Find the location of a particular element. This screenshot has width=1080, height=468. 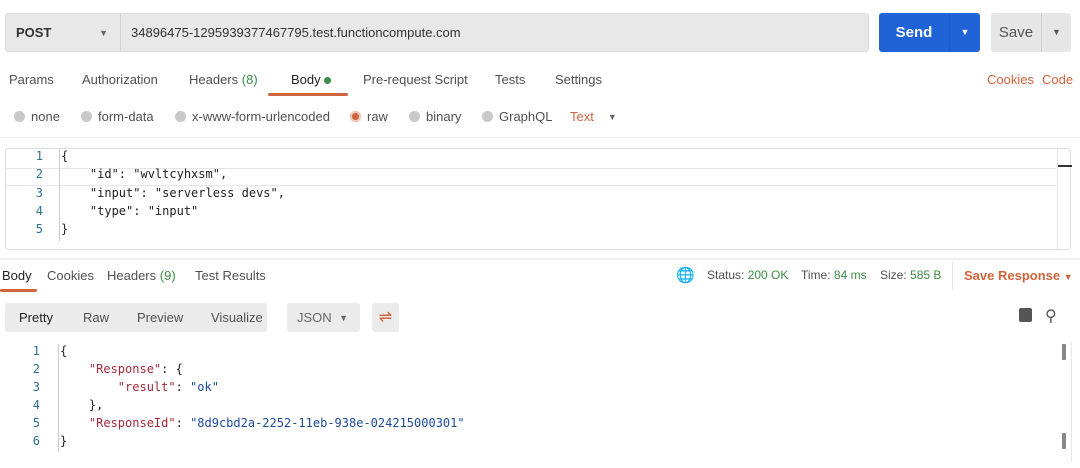

response-tab-cookies: Cookies is located at coordinates (70, 275).